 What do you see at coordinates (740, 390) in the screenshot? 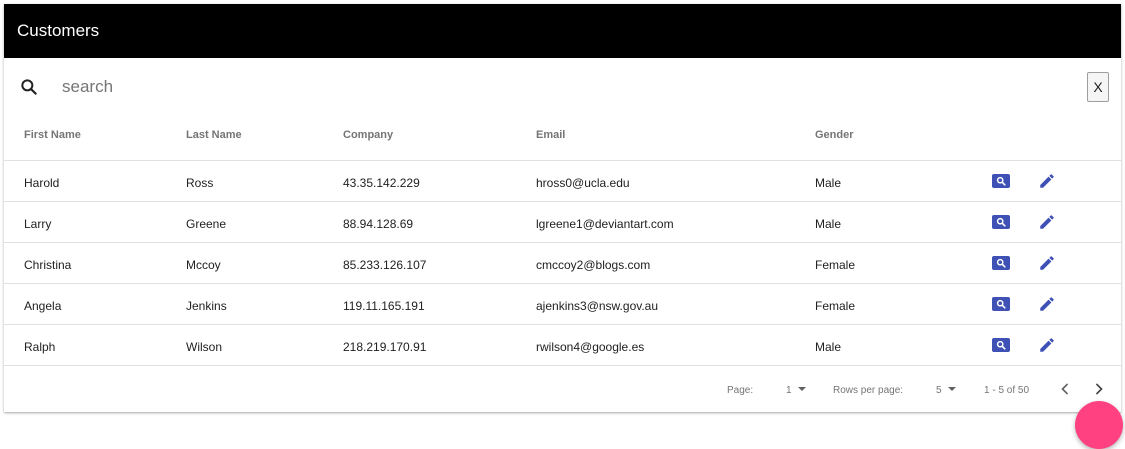
I see `page-label: Page:` at bounding box center [740, 390].